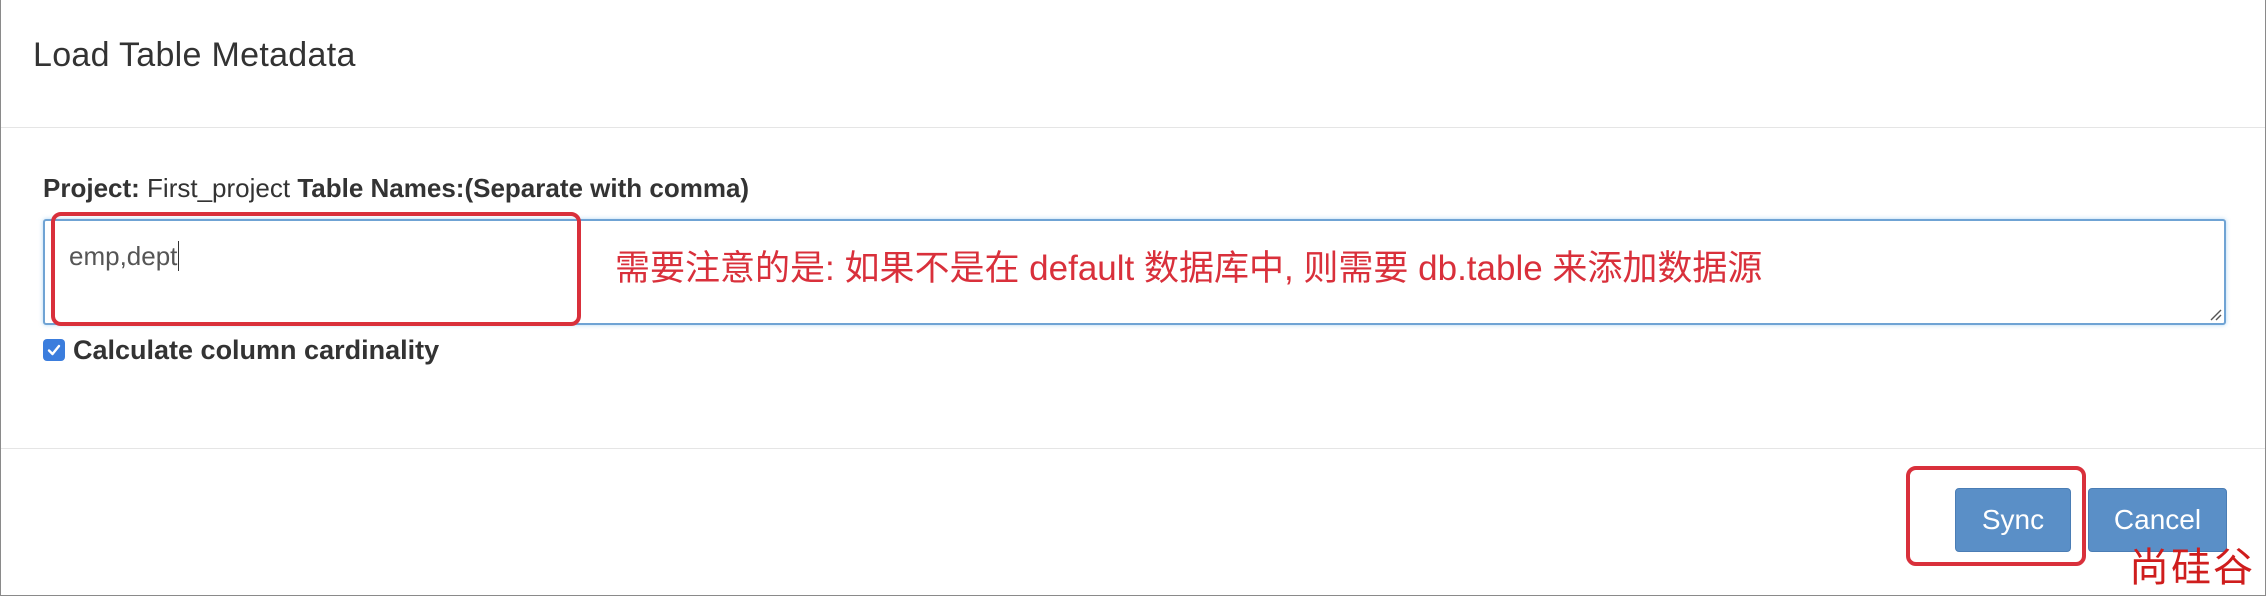  Describe the element at coordinates (256, 349) in the screenshot. I see `cardinality-label: Calculate column cardinality` at that location.